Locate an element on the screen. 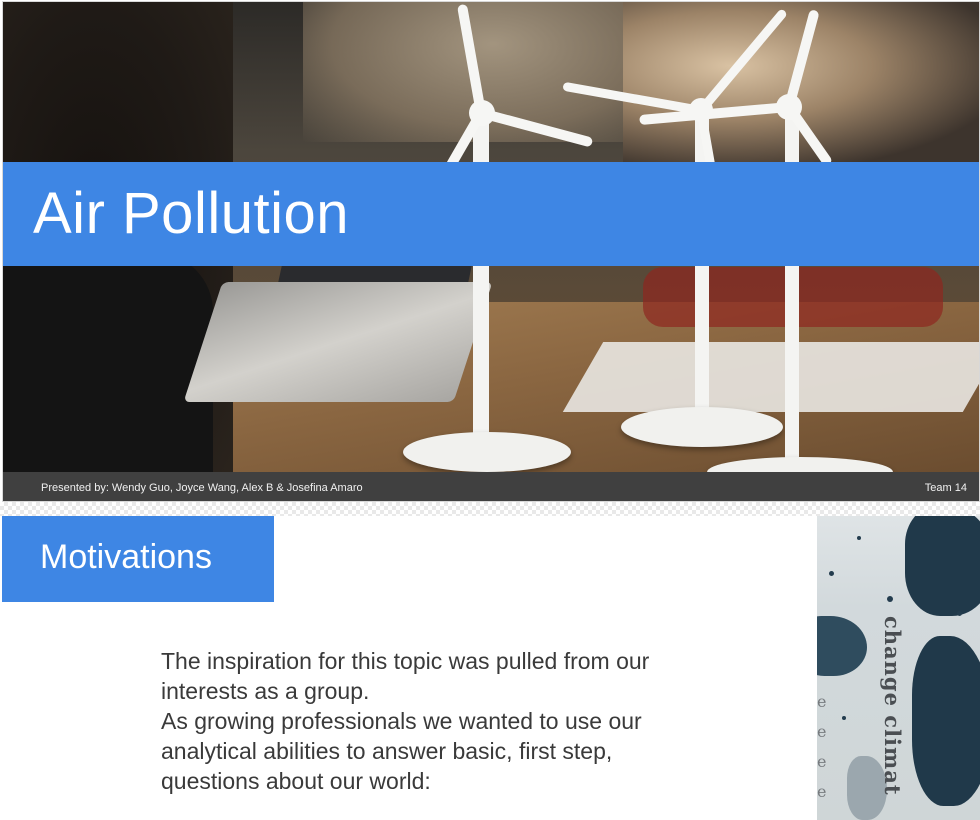  climate-change-poster-image: e e e e change climat is located at coordinates (898, 668).